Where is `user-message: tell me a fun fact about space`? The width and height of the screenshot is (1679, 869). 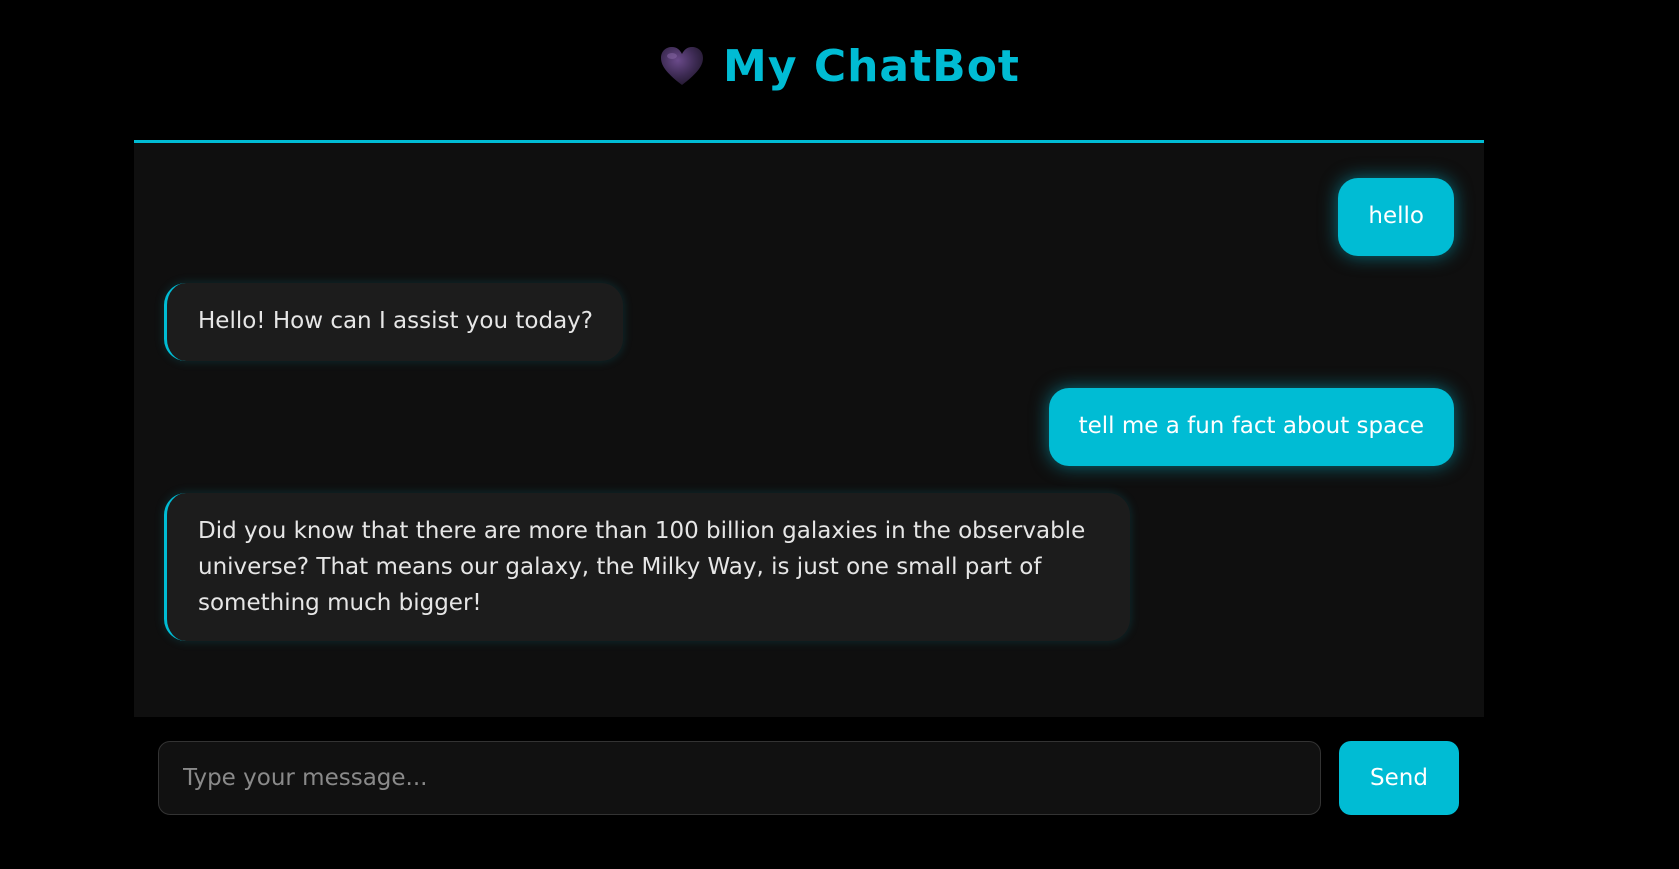
user-message: tell me a fun fact about space is located at coordinates (1251, 427).